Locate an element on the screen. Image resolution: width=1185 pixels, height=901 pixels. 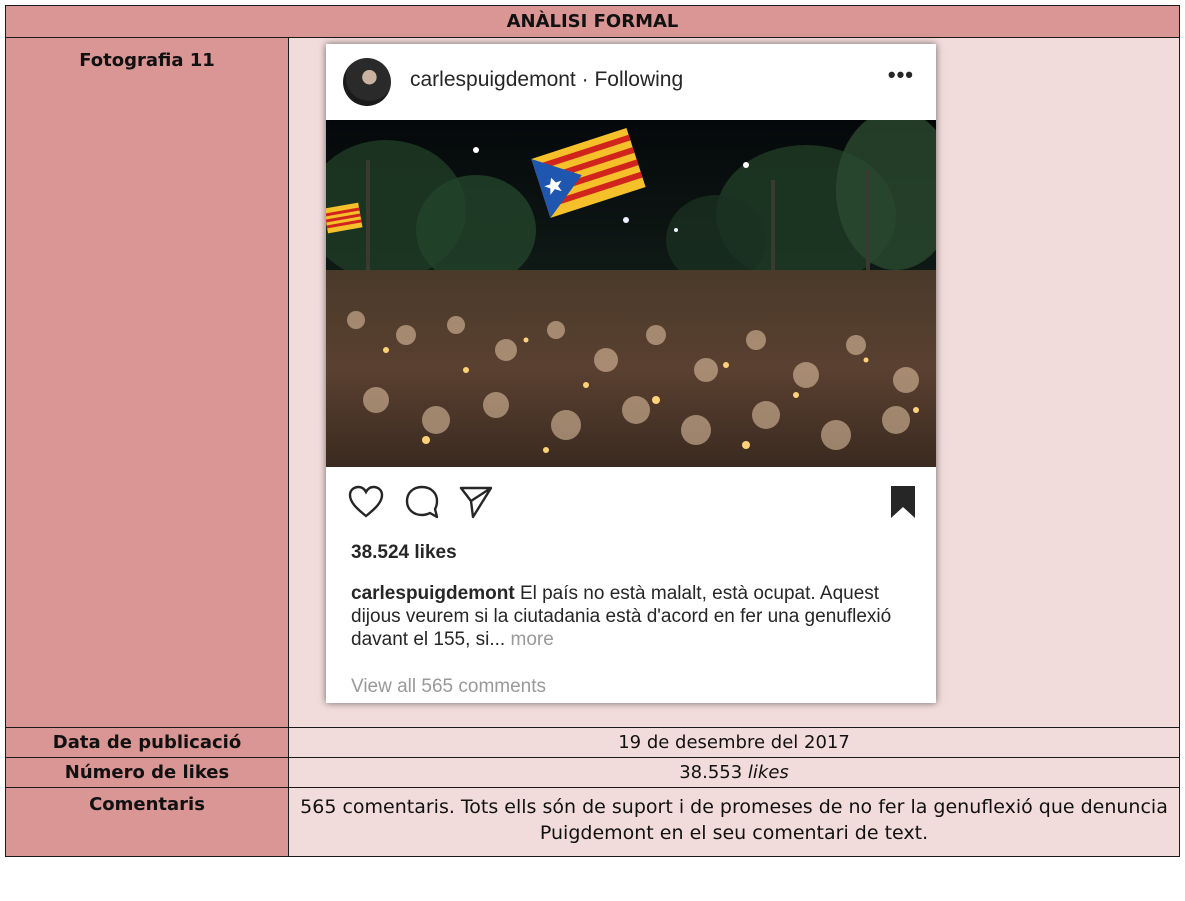
likes-row: Número de likes 38.553 likes is located at coordinates (592, 773).